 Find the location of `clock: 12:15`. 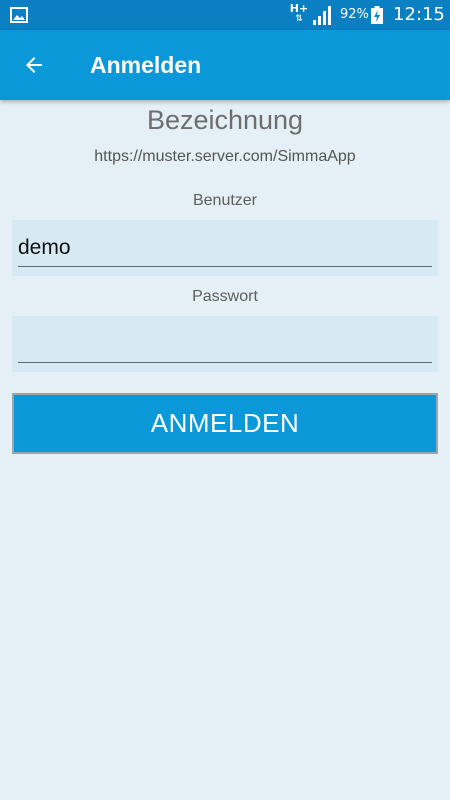

clock: 12:15 is located at coordinates (419, 14).